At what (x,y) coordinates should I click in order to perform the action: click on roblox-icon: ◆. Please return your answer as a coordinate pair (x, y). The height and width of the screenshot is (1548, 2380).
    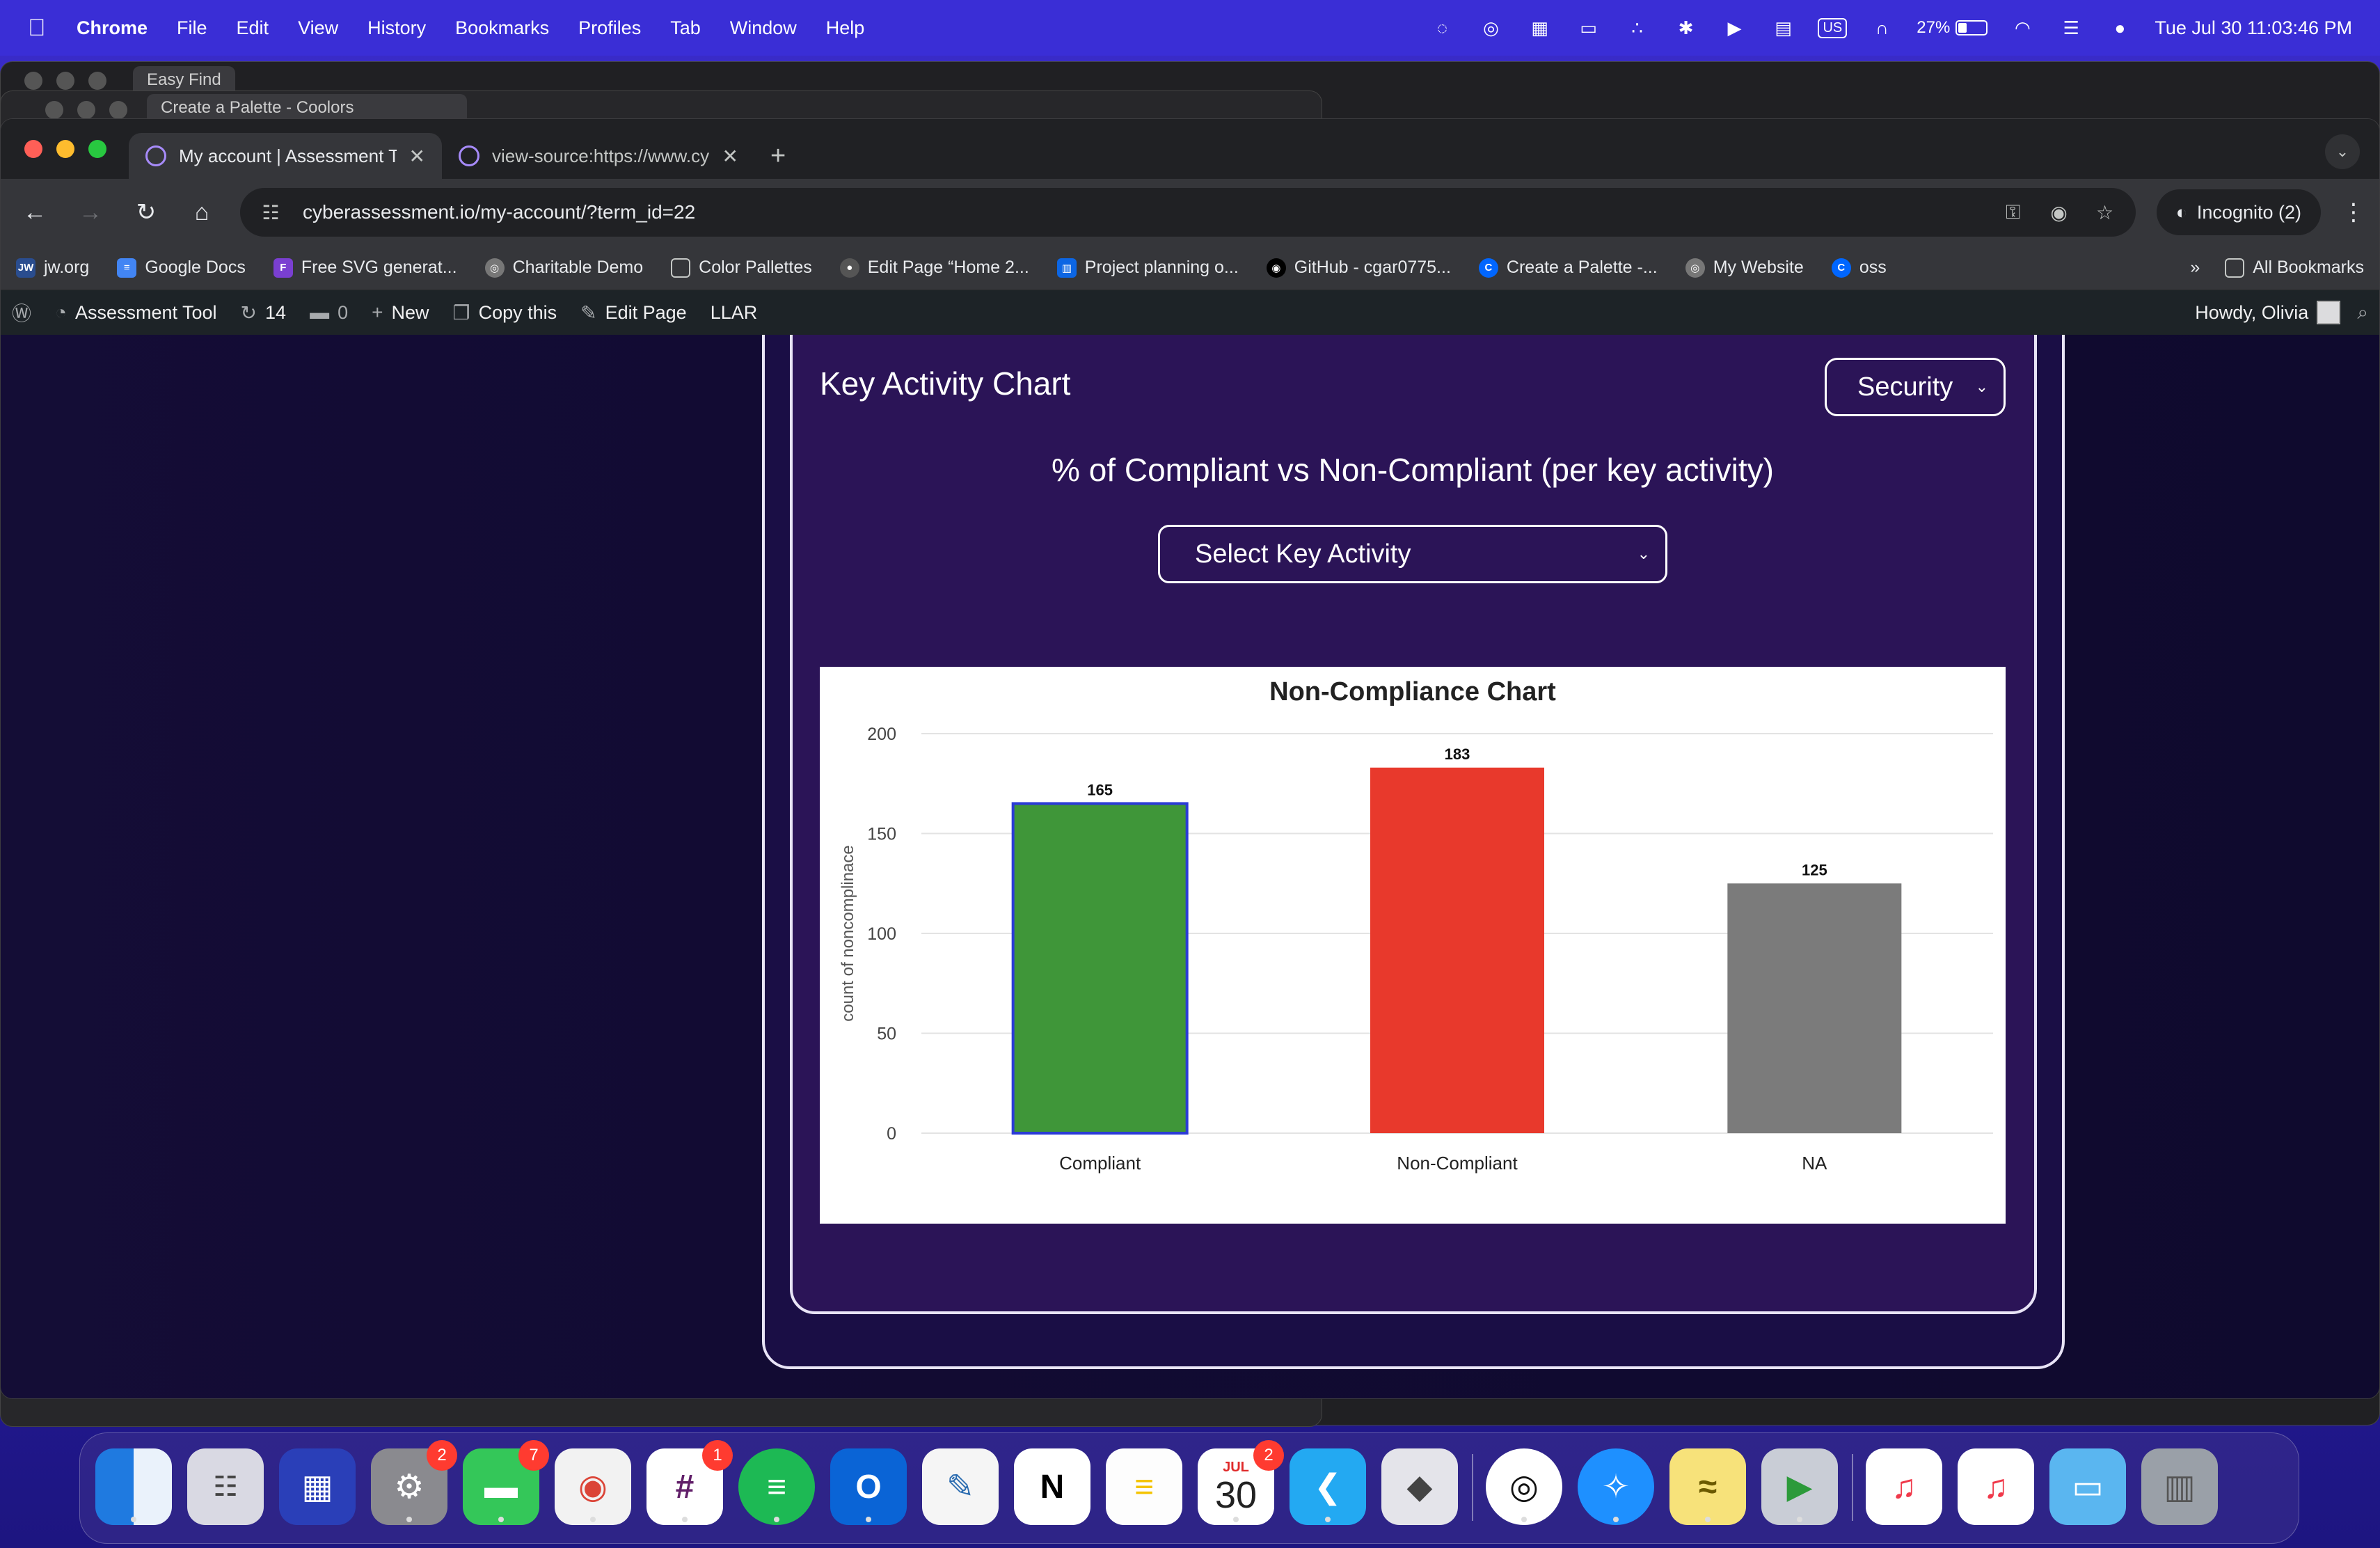
    Looking at the image, I should click on (1419, 1486).